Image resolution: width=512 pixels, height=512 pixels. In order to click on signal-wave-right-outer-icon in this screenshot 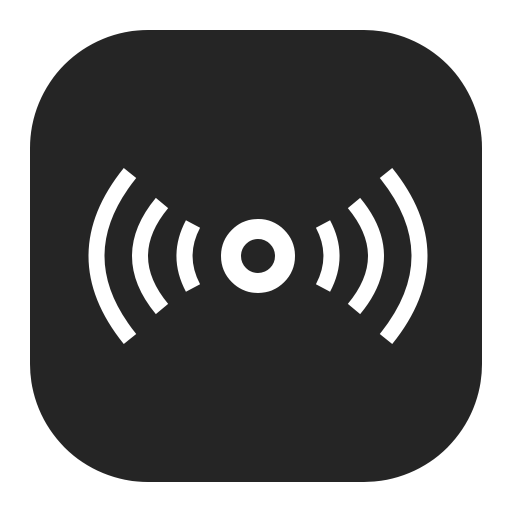, I will do `click(403, 256)`.